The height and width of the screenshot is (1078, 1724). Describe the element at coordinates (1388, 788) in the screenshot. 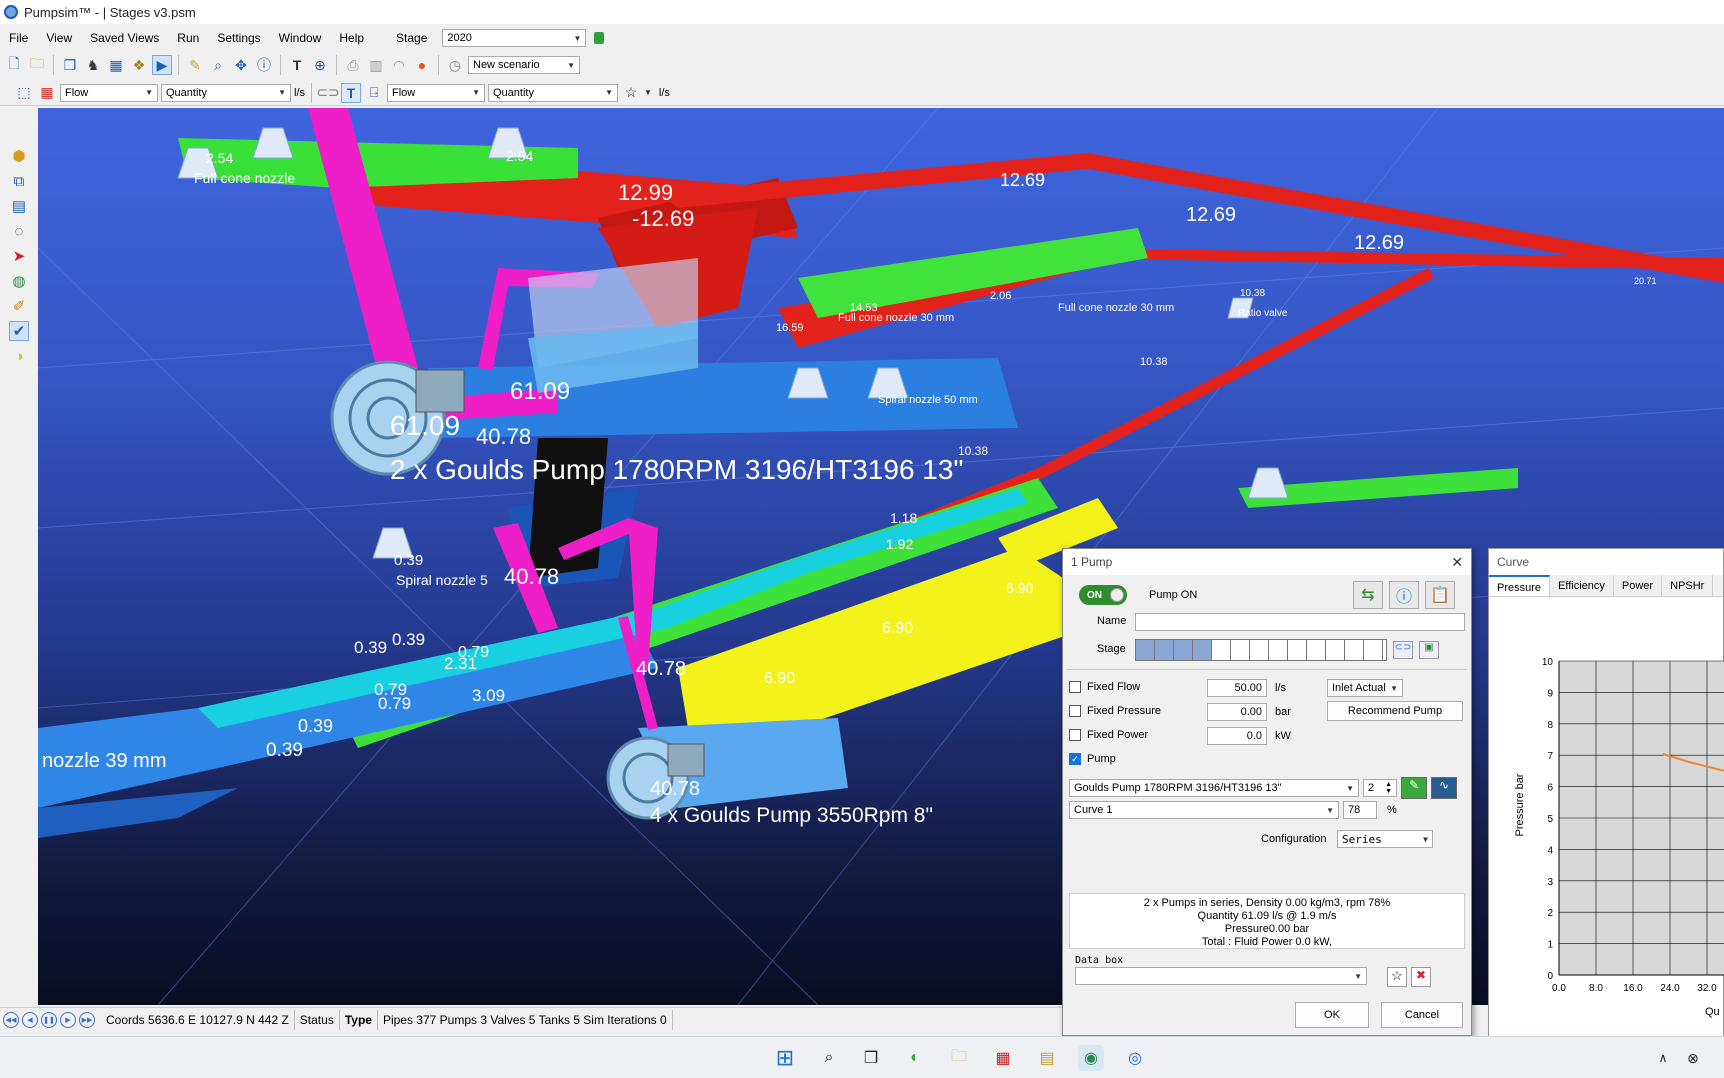

I see `stepper-arrows-icon: ▲ ▼` at that location.